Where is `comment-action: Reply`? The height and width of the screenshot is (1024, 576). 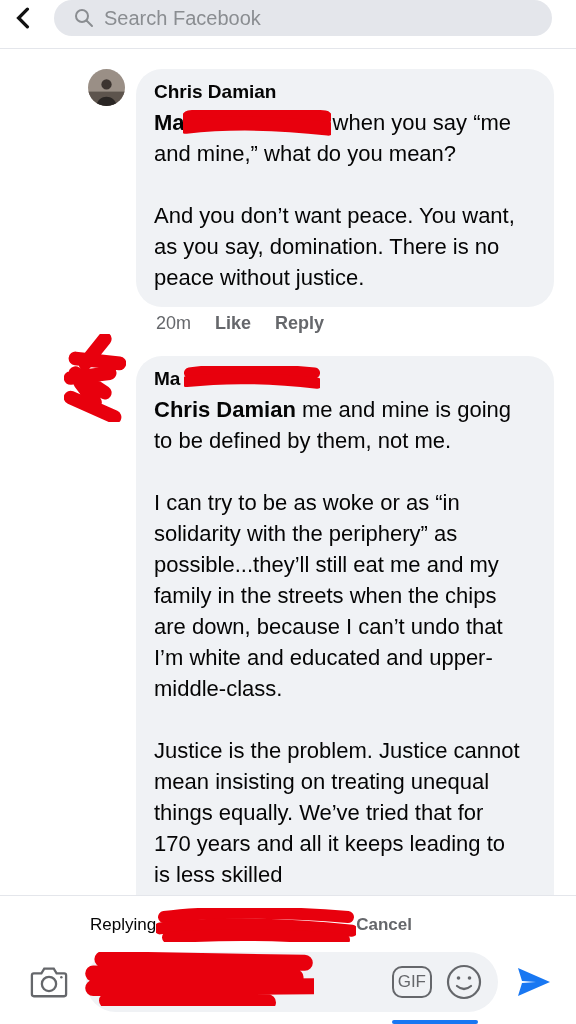
comment-action: Reply is located at coordinates (300, 324).